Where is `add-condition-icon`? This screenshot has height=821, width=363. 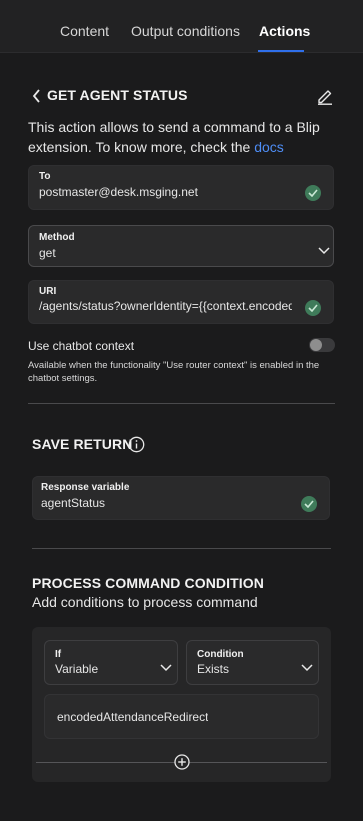 add-condition-icon is located at coordinates (182, 762).